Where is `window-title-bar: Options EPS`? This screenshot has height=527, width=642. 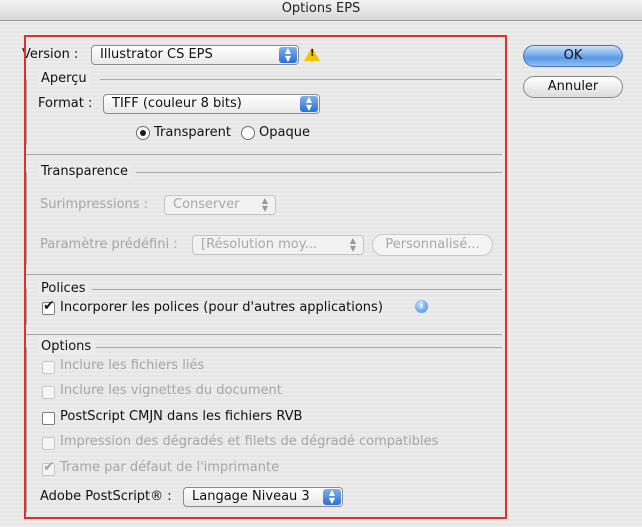
window-title-bar: Options EPS is located at coordinates (321, 10).